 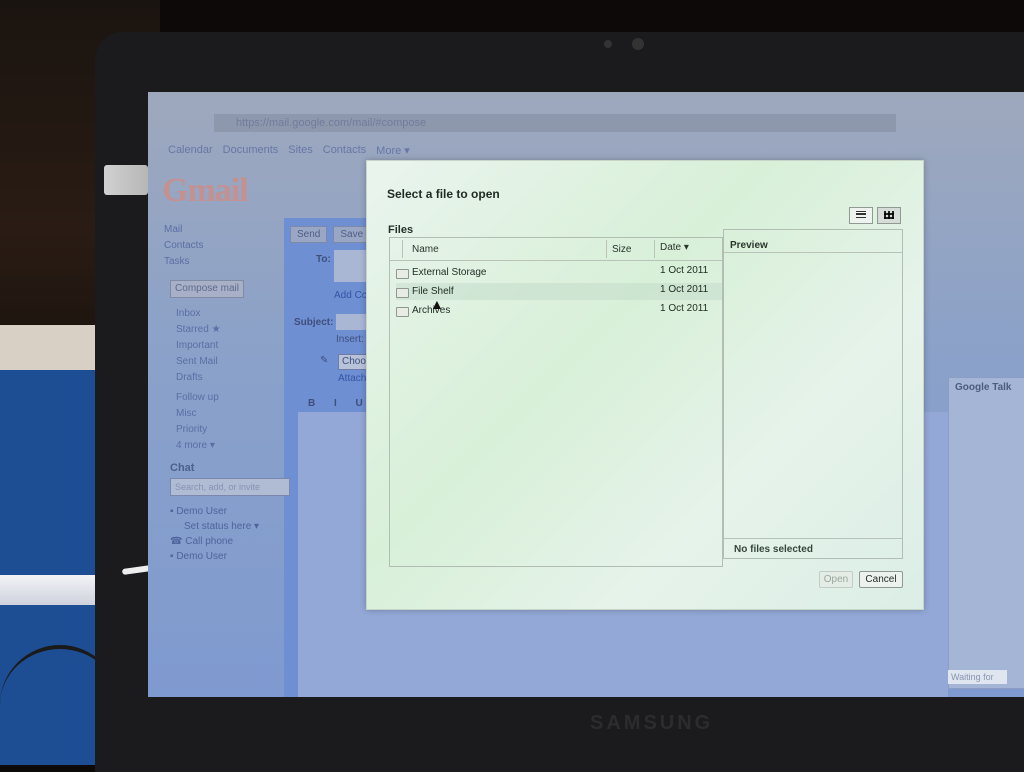 What do you see at coordinates (443, 194) in the screenshot?
I see `dialog-title: Select a file to open` at bounding box center [443, 194].